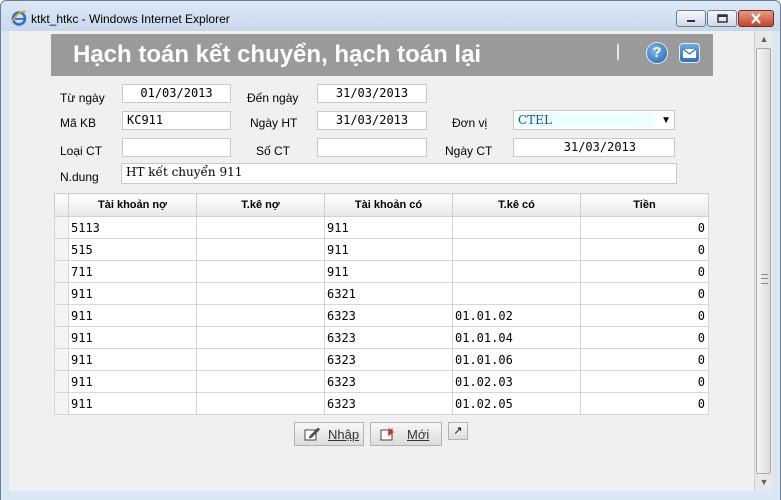 Image resolution: width=781 pixels, height=500 pixels. What do you see at coordinates (132, 271) in the screenshot?
I see `cell-tai-khoan-no: 711` at bounding box center [132, 271].